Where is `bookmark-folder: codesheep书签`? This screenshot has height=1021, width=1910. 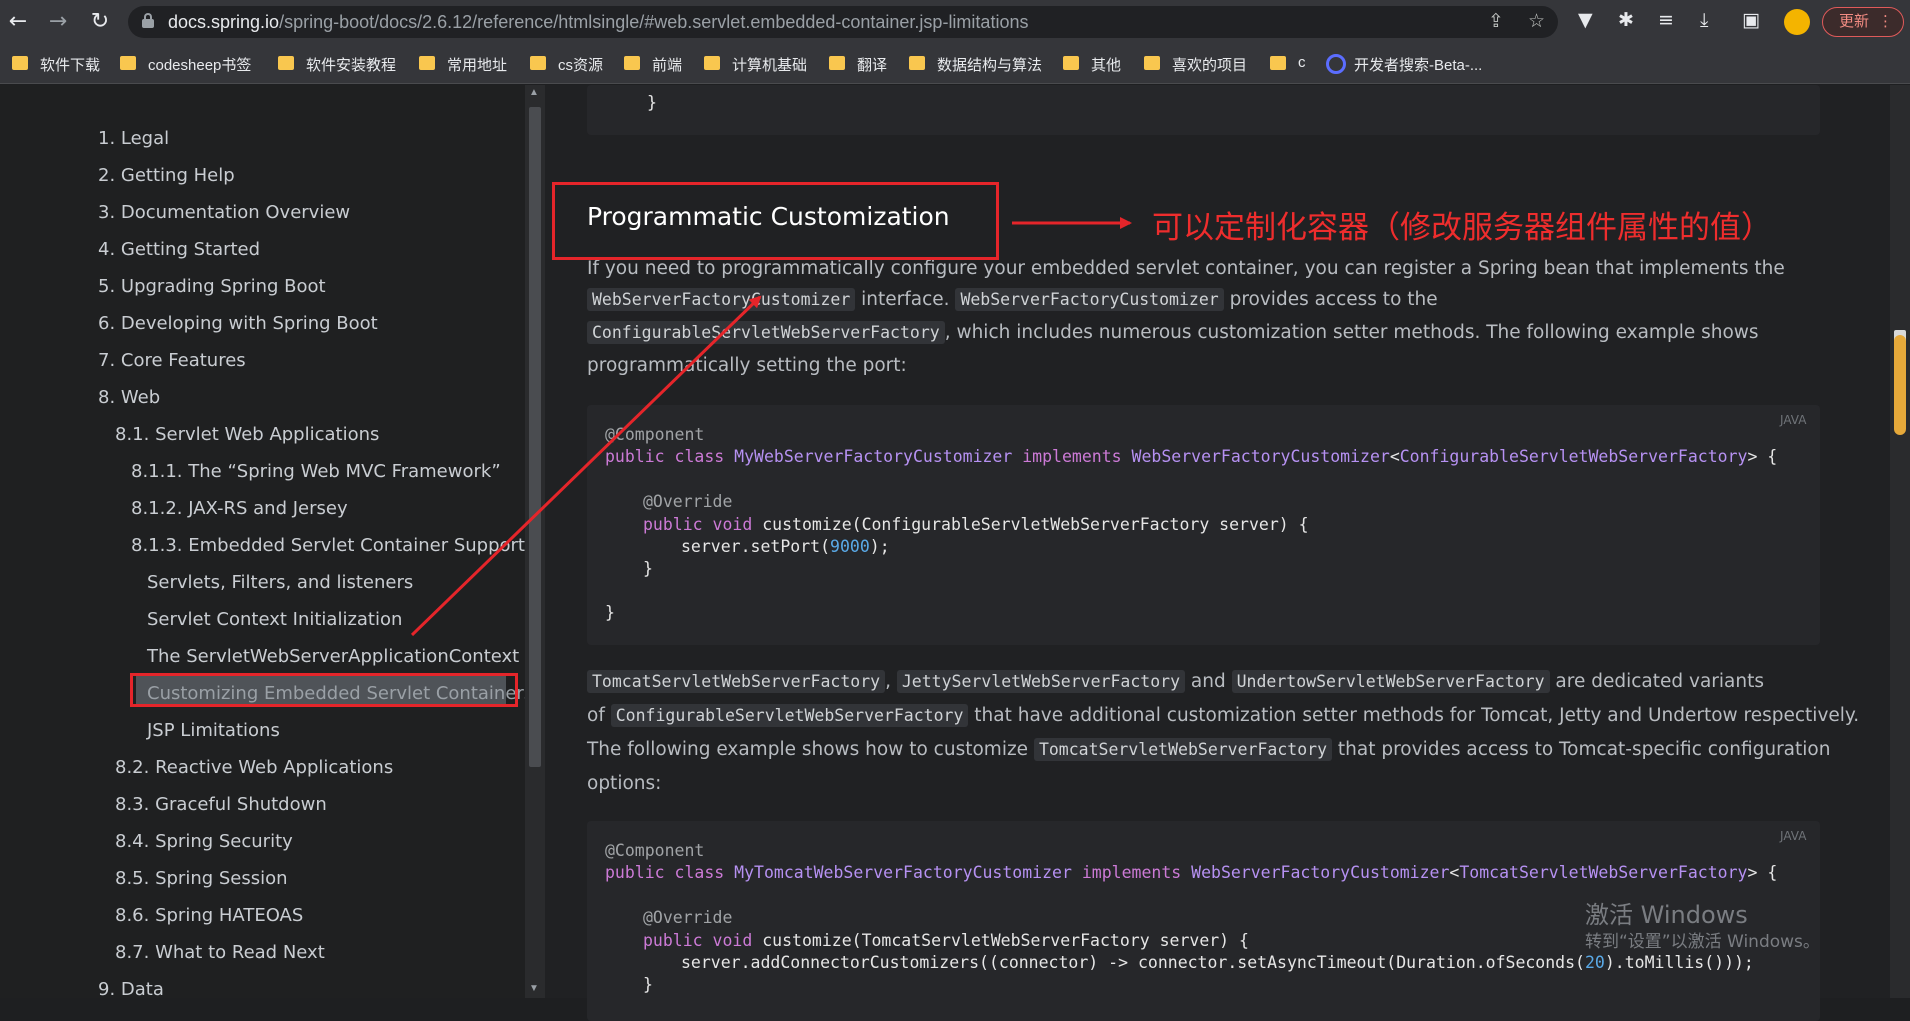
bookmark-folder: codesheep书签 is located at coordinates (185, 65).